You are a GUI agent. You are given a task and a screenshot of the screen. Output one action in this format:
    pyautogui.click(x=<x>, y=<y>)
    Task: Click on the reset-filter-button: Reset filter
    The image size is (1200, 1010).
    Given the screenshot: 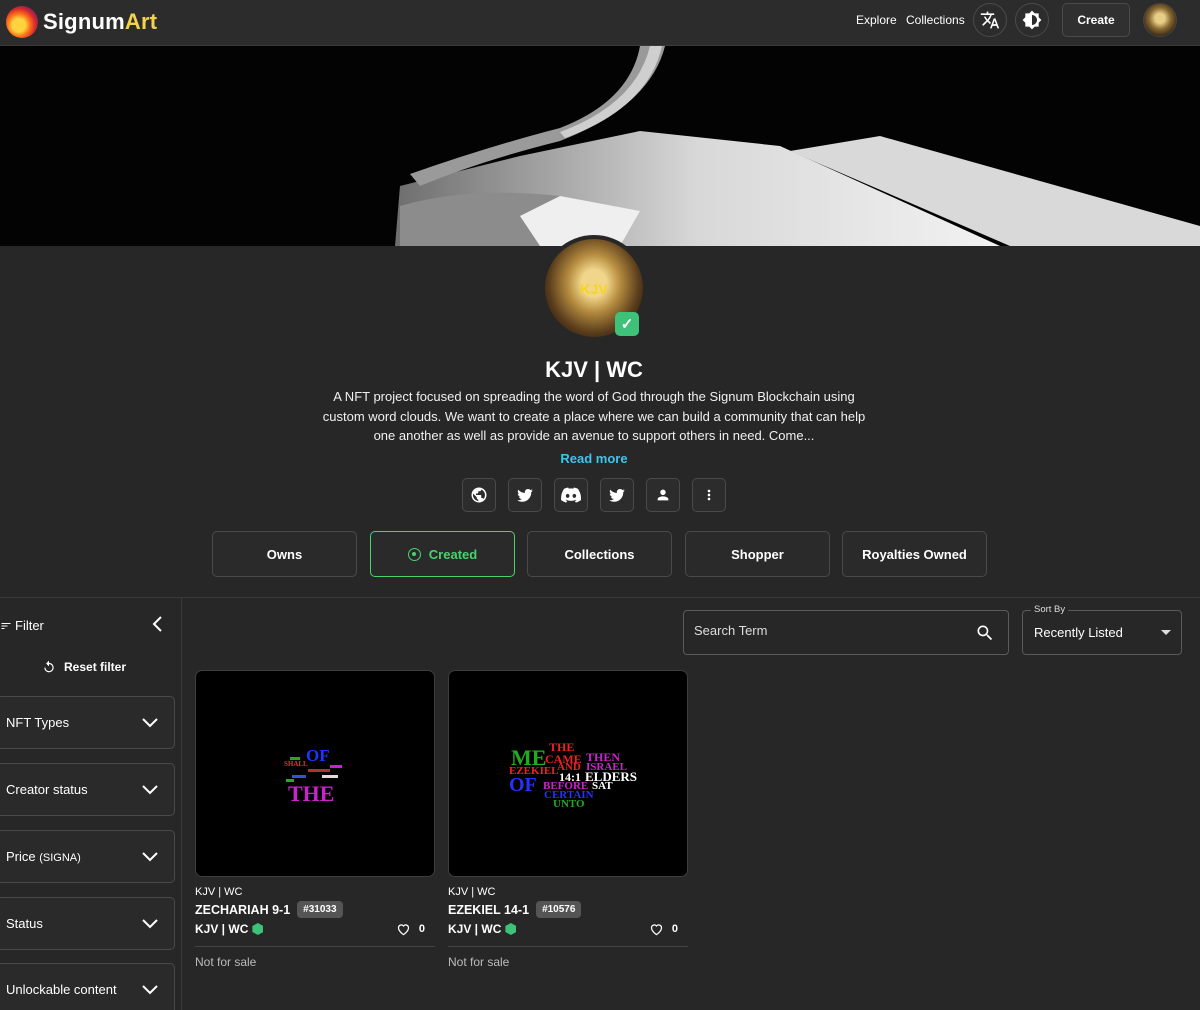 What is the action you would take?
    pyautogui.click(x=84, y=667)
    